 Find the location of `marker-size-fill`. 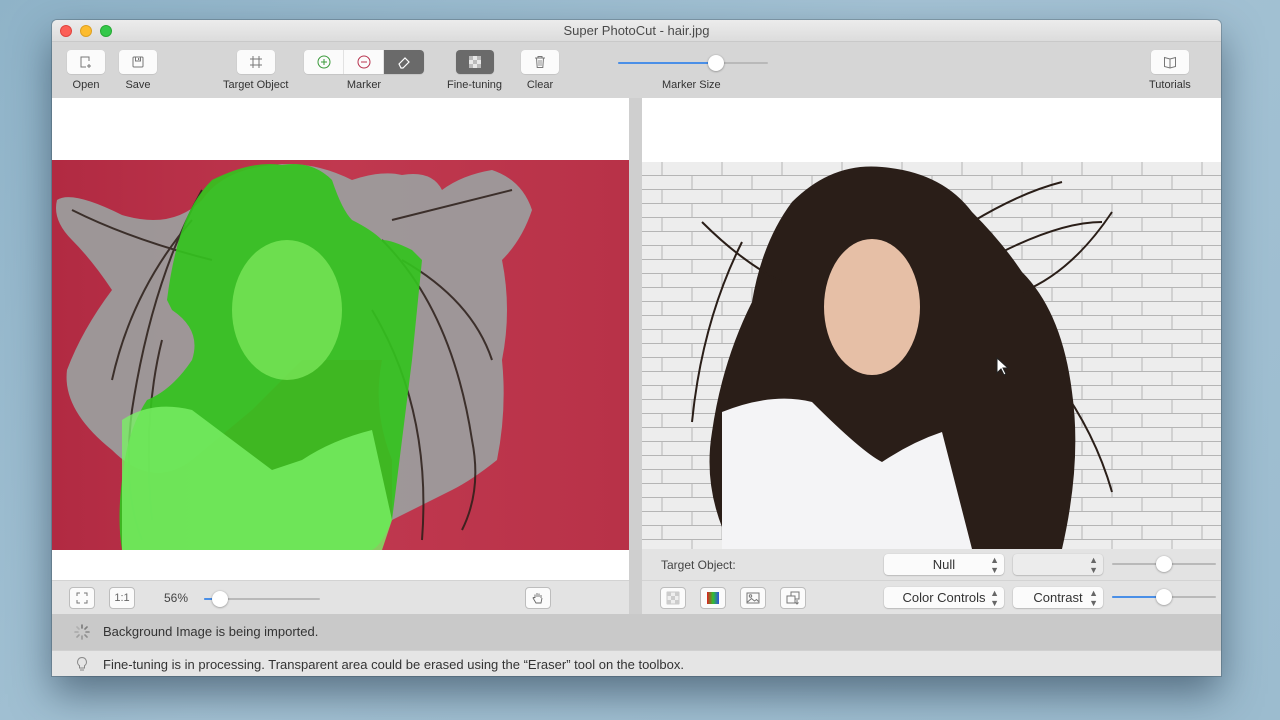

marker-size-fill is located at coordinates (667, 63).